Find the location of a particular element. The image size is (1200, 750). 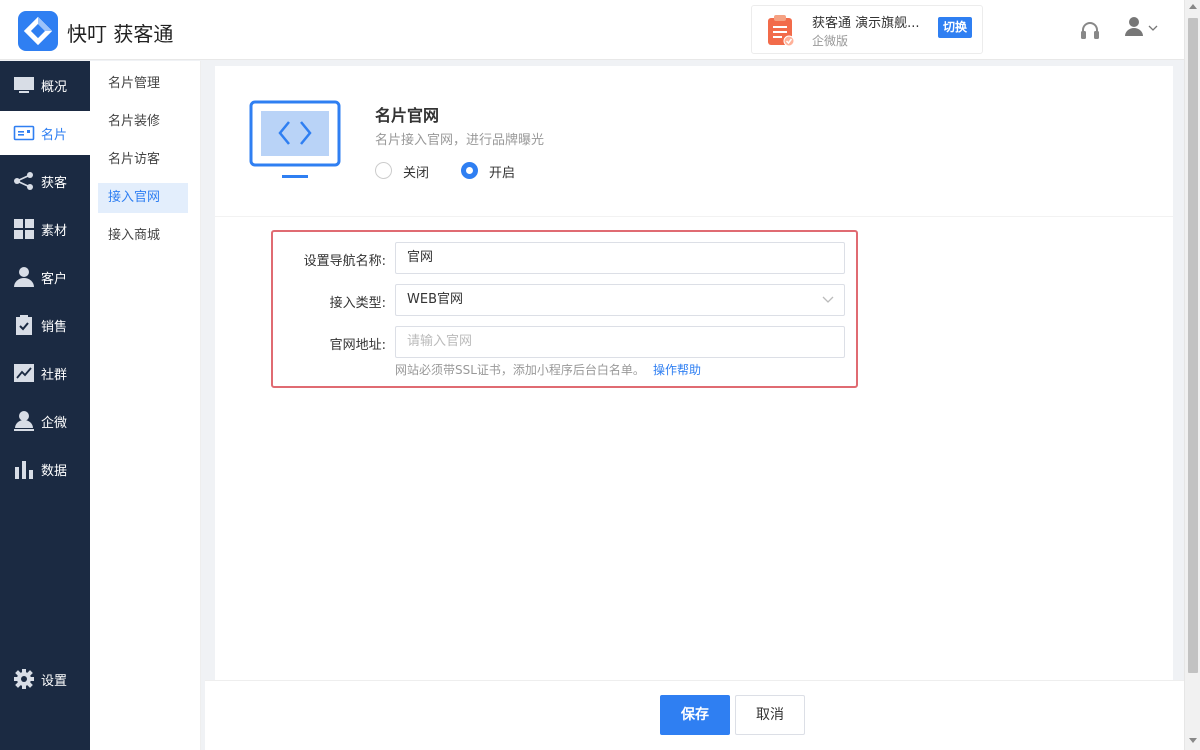

document-icon is located at coordinates (781, 31).